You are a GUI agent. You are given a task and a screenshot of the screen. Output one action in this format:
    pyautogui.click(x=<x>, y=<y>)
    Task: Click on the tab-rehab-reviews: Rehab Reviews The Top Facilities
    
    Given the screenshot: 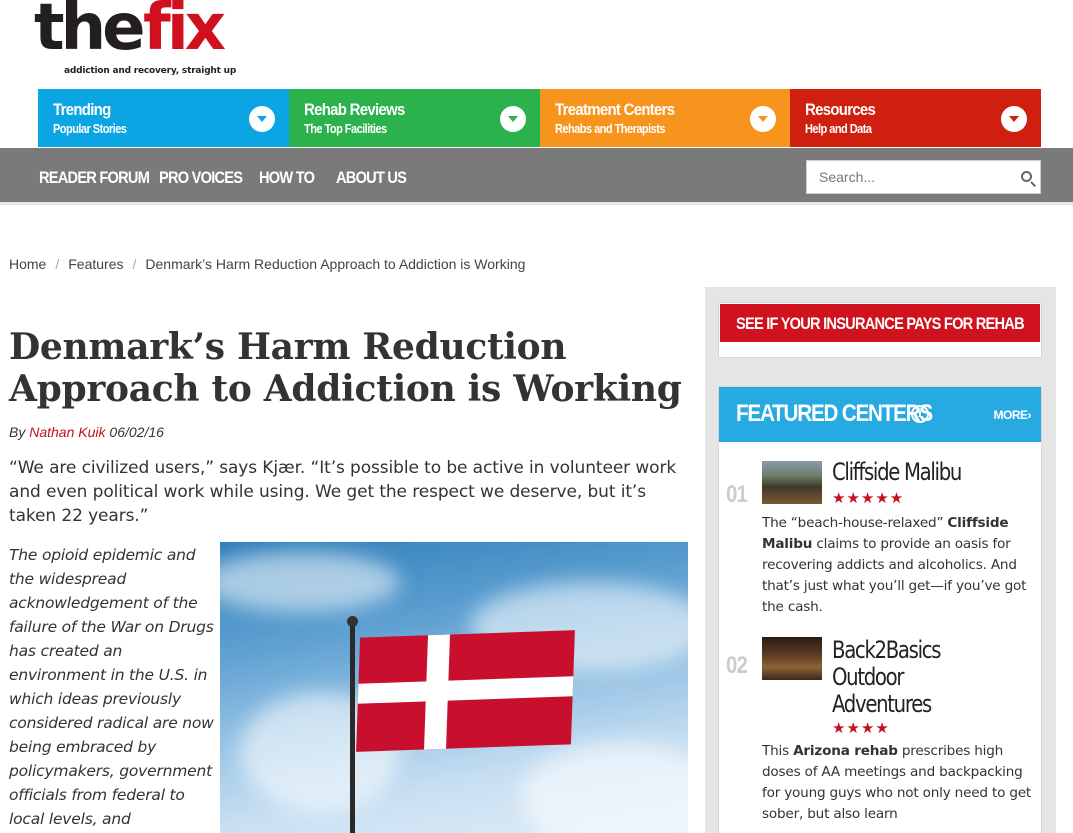 What is the action you would take?
    pyautogui.click(x=414, y=118)
    